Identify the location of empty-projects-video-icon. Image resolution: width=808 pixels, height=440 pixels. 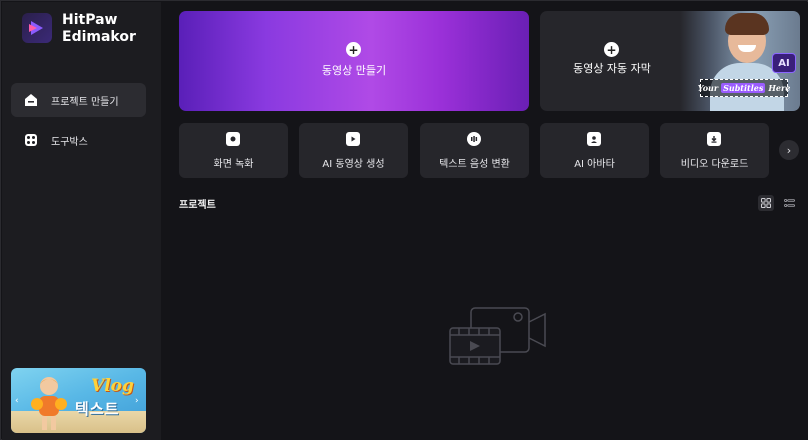
(497, 336).